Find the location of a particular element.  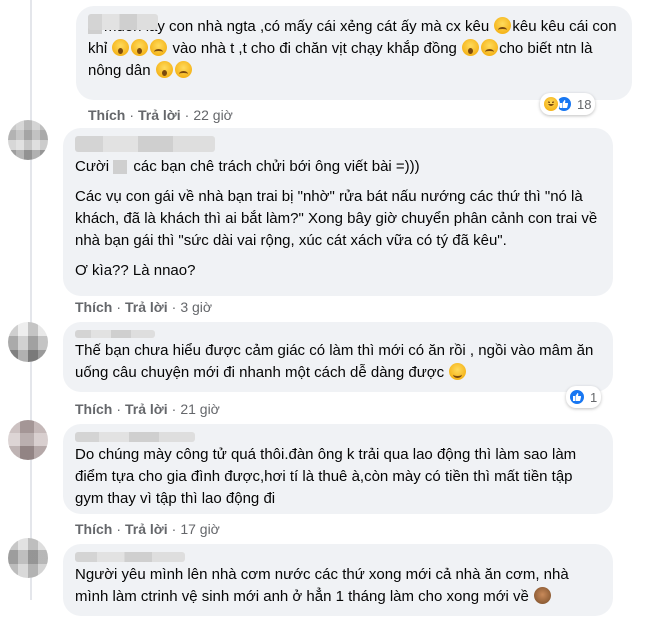

reaction-summary: 1 is located at coordinates (584, 397).